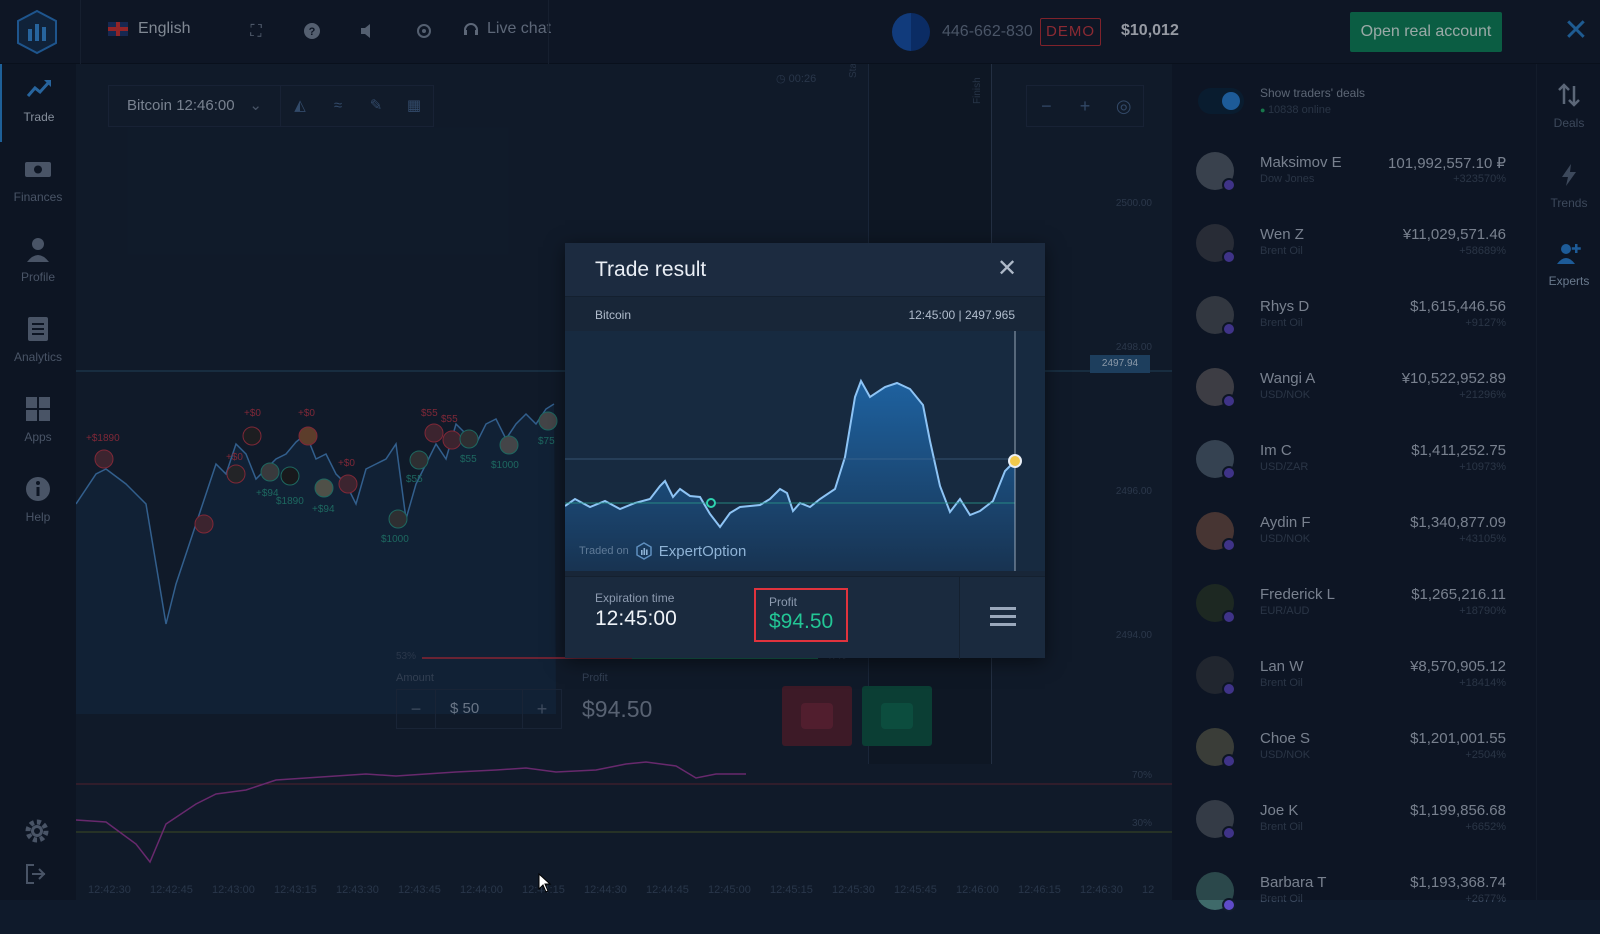 This screenshot has height=934, width=1600. I want to click on traded-on-badge: Traded on ExpertOption, so click(662, 551).